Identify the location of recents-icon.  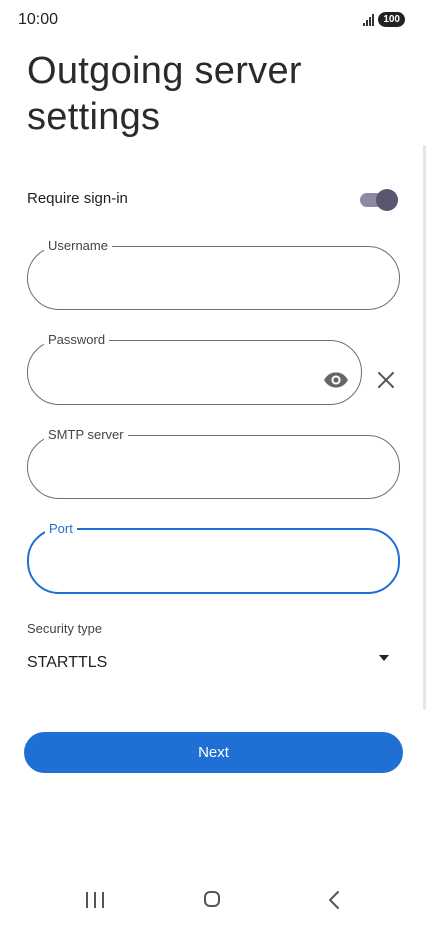
(95, 900).